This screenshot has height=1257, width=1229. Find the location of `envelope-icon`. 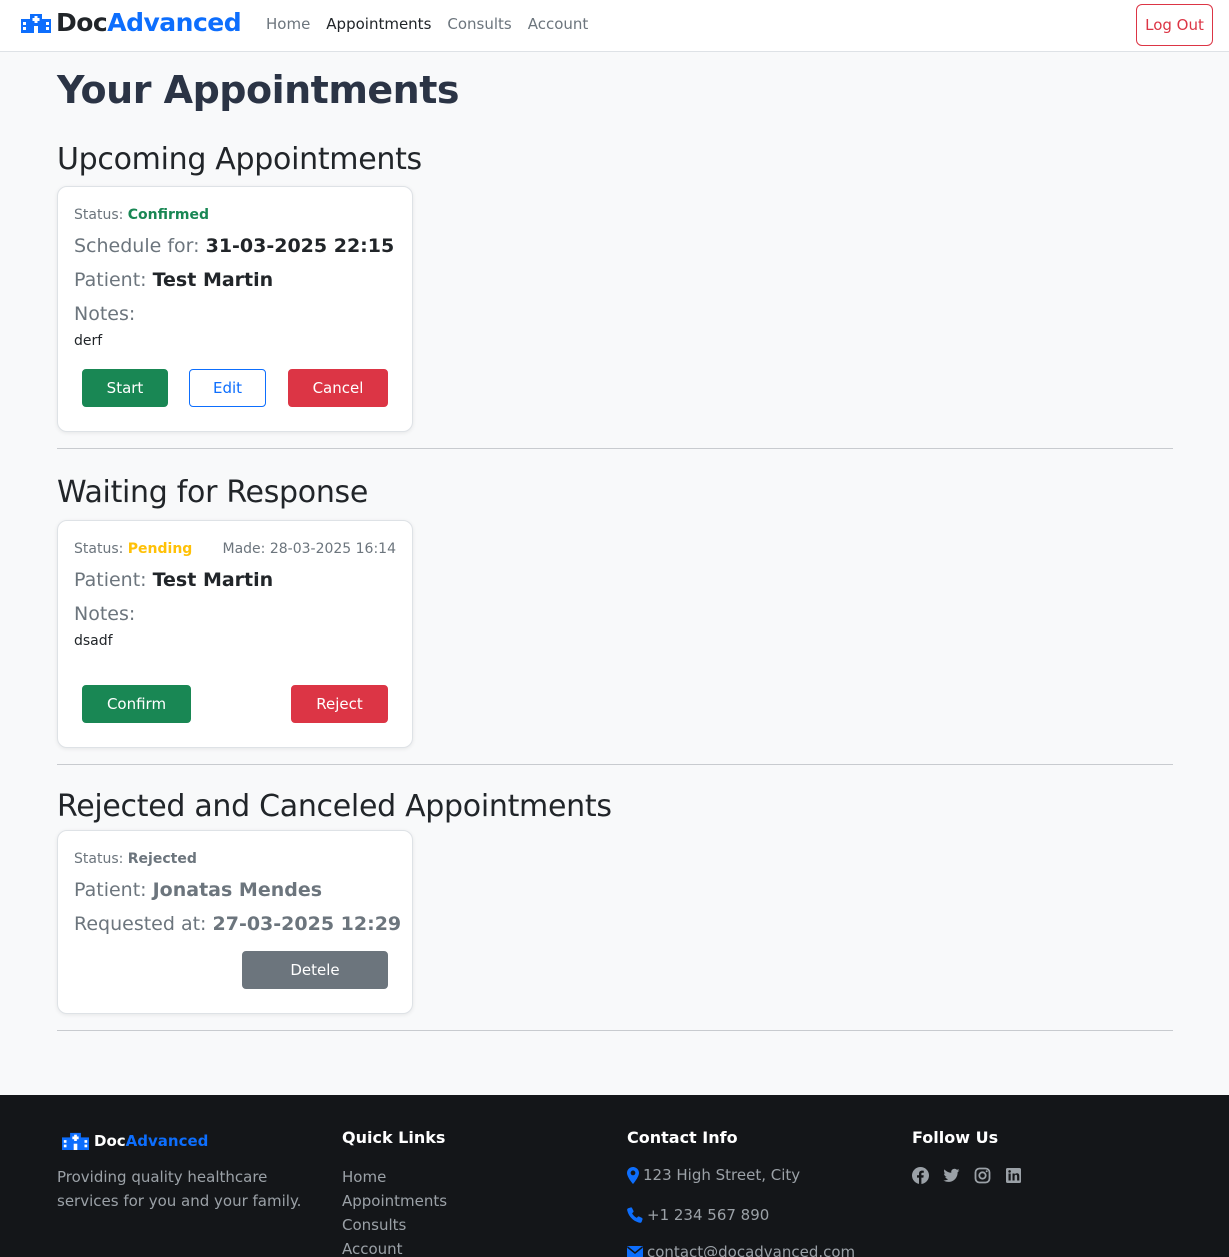

envelope-icon is located at coordinates (635, 1251).